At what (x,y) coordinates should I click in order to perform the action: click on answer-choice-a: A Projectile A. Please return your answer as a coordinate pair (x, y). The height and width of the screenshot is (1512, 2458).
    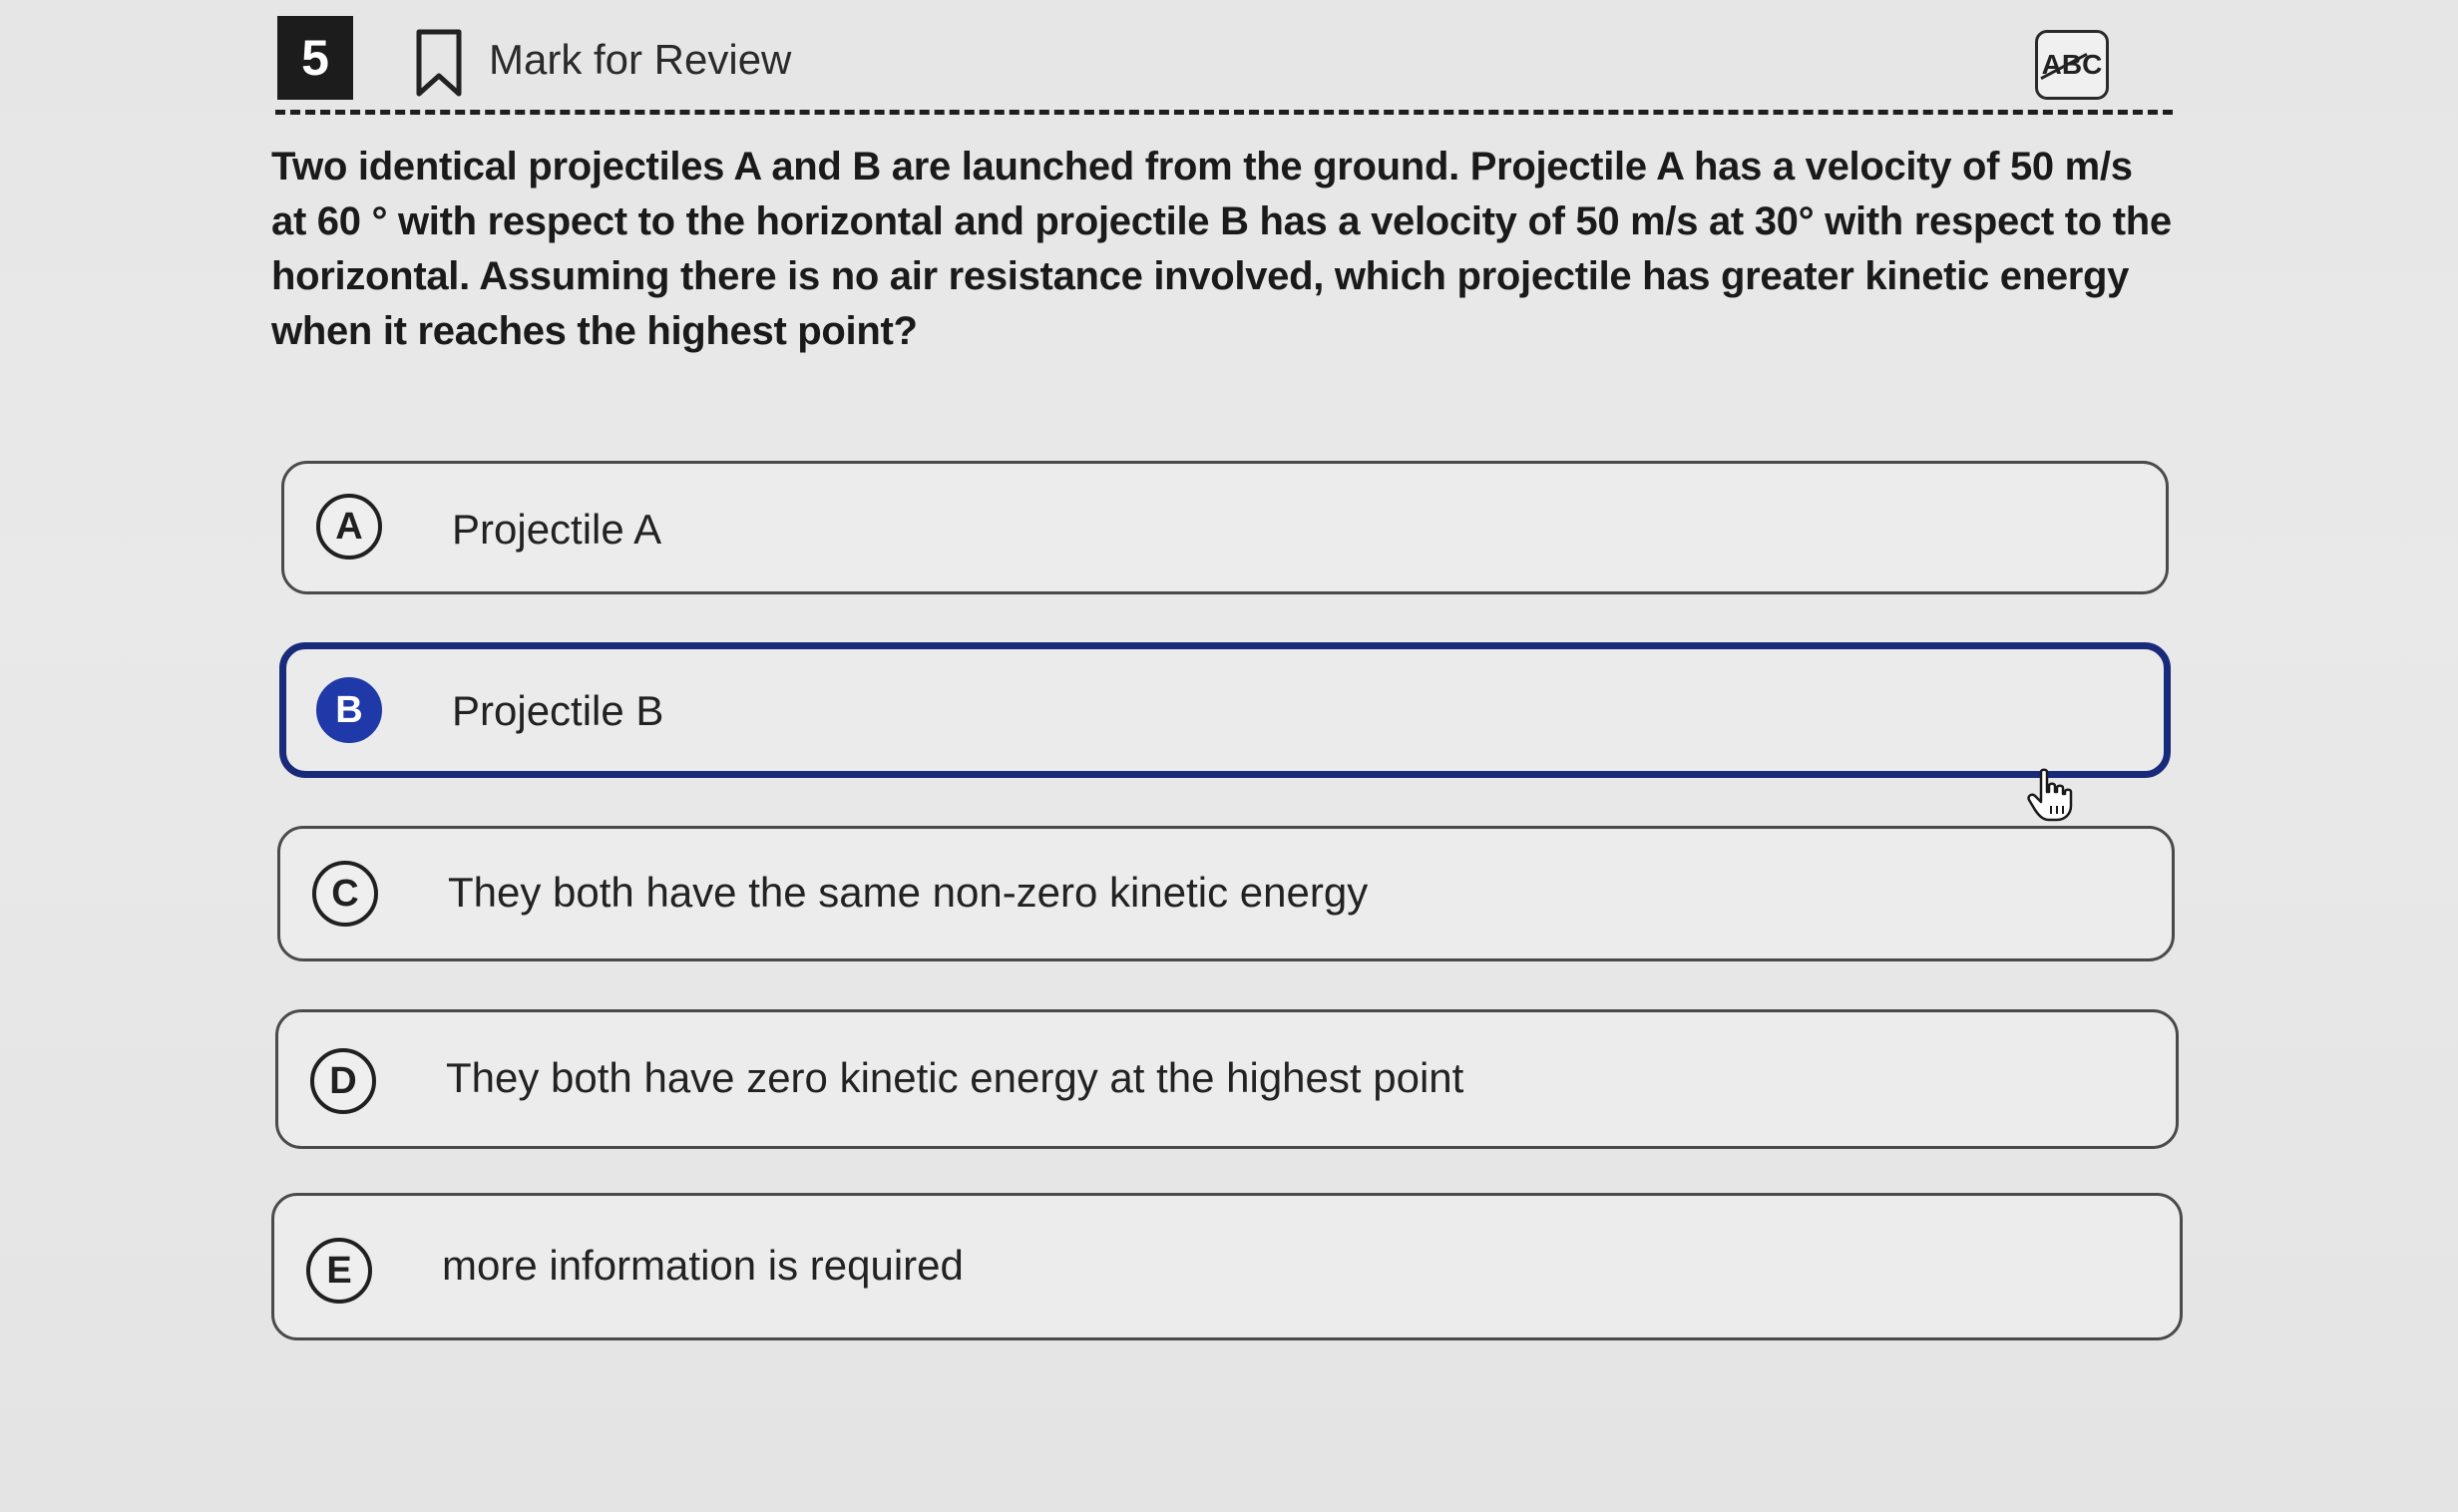
    Looking at the image, I should click on (1225, 527).